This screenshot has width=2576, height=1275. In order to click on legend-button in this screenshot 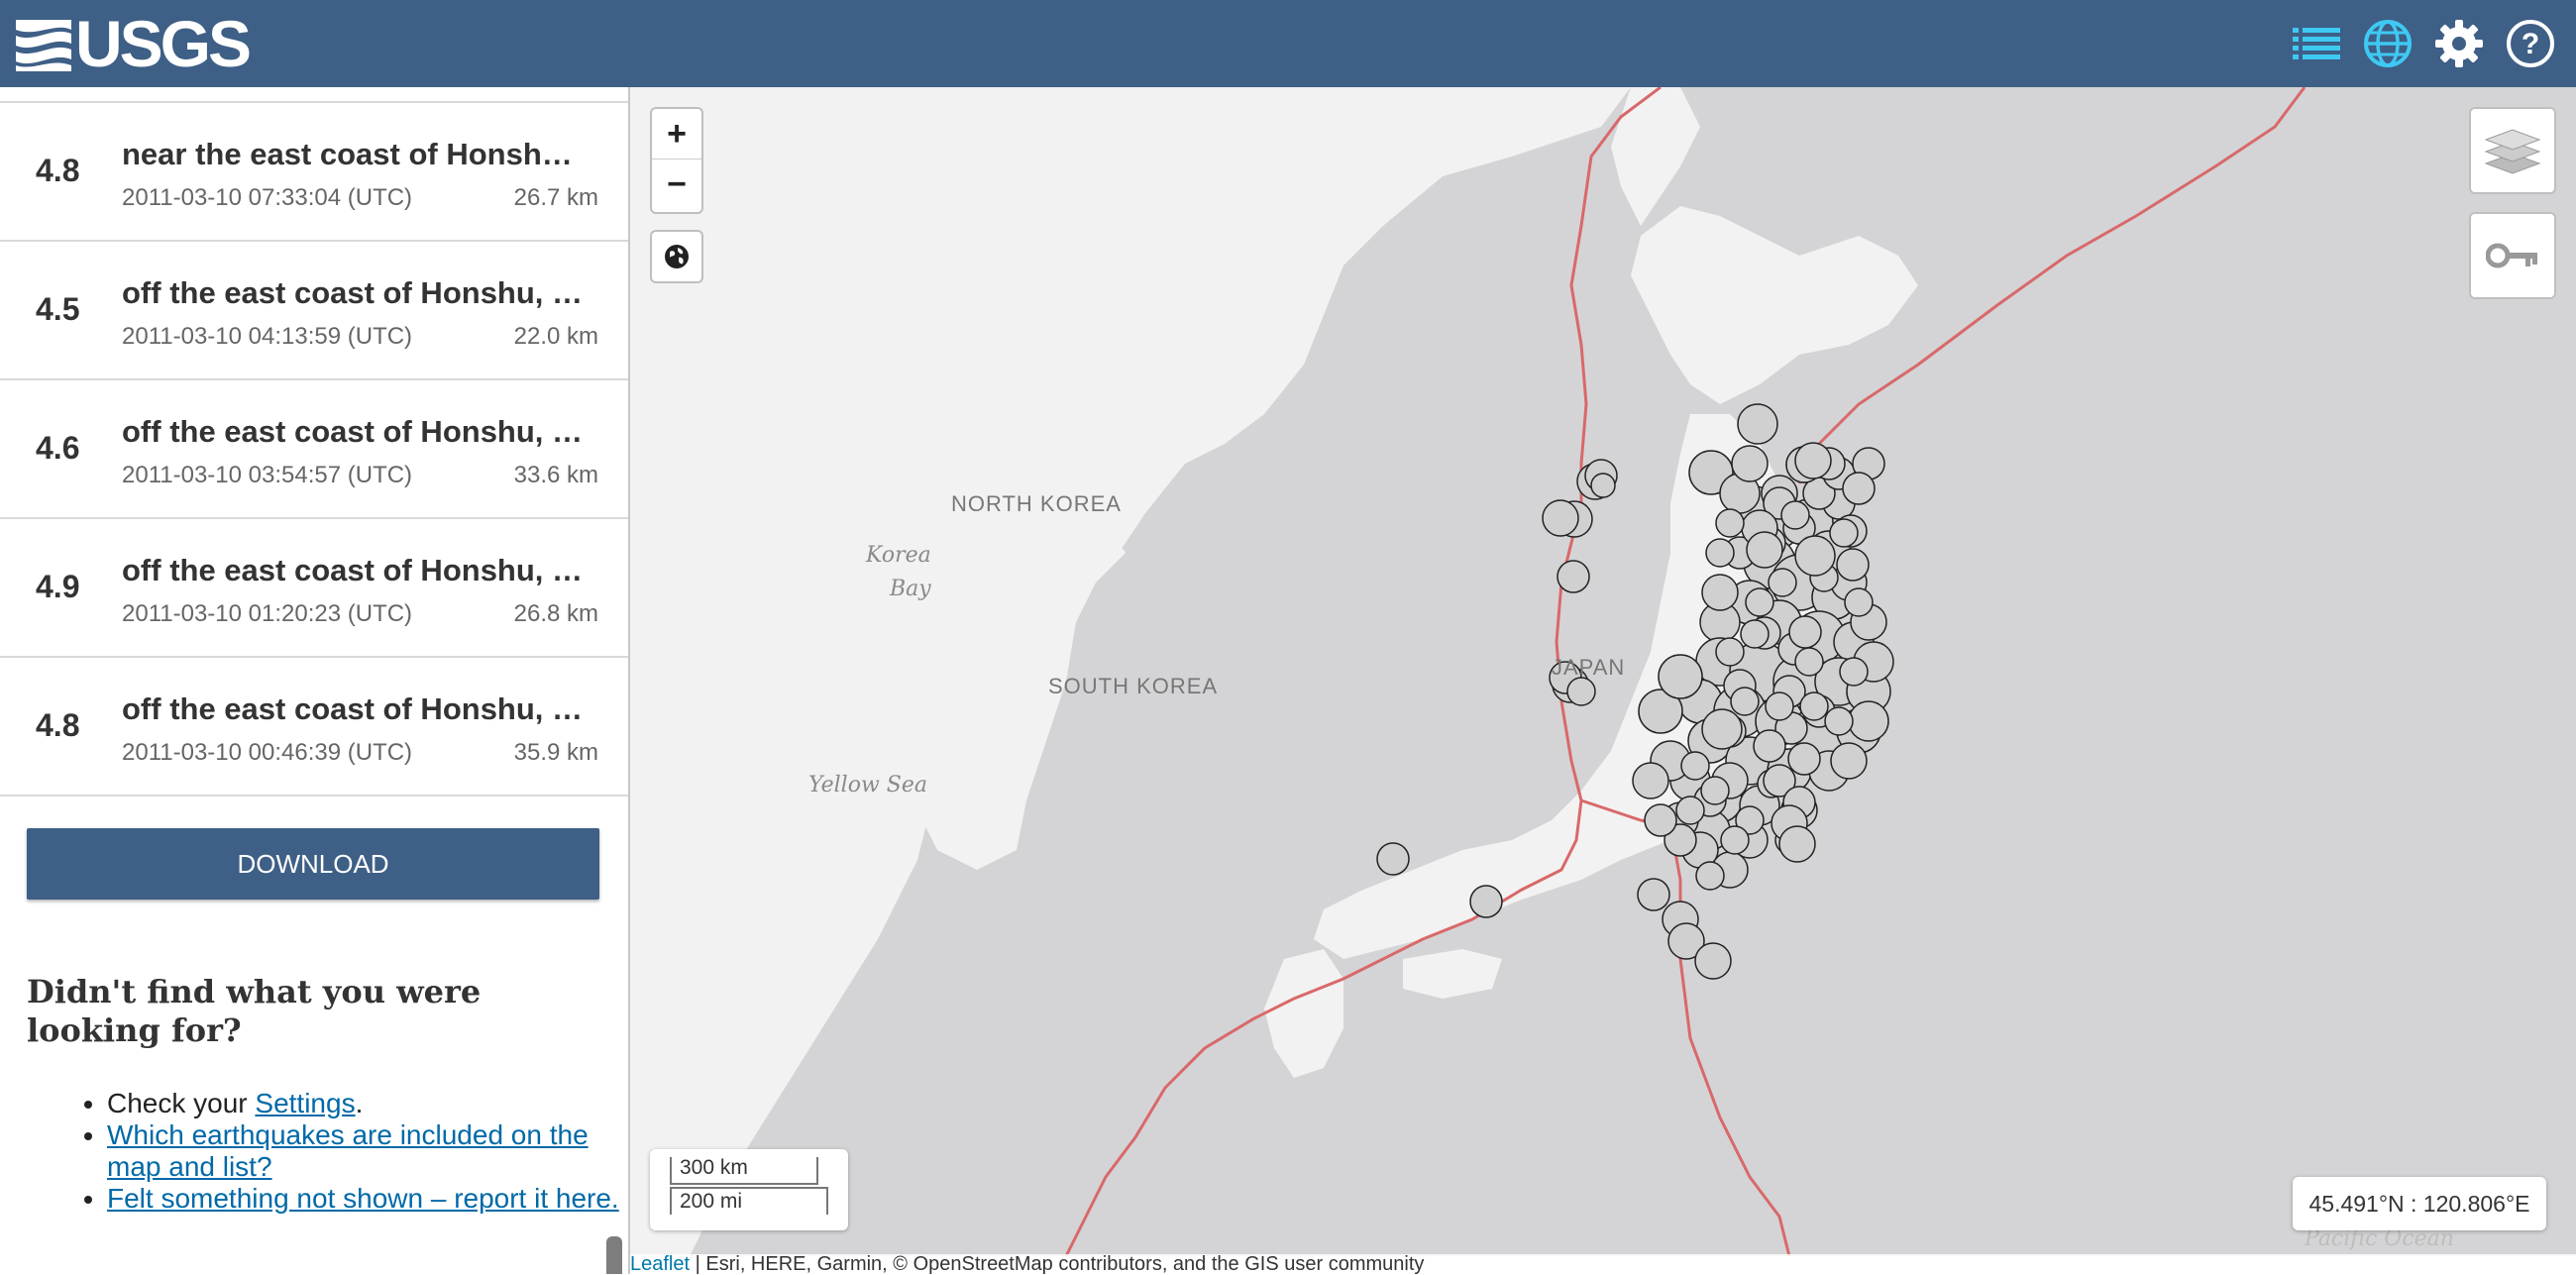, I will do `click(2512, 256)`.